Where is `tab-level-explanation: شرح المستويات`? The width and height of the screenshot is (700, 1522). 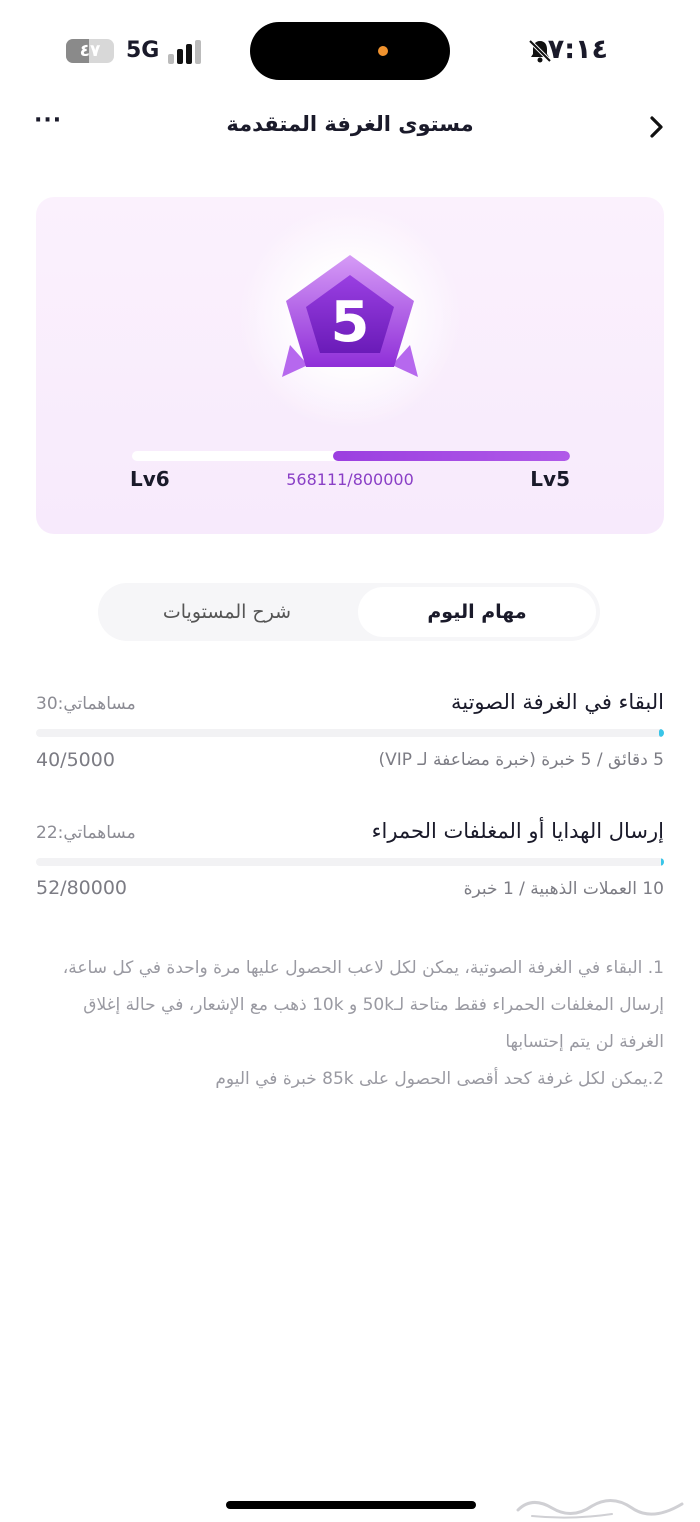
tab-level-explanation: شرح المستويات is located at coordinates (227, 612).